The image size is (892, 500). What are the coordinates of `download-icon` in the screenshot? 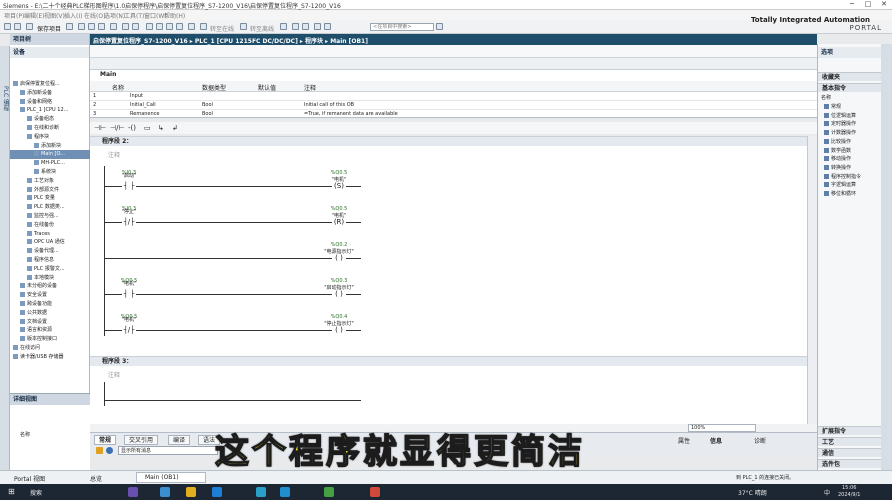 It's located at (159, 26).